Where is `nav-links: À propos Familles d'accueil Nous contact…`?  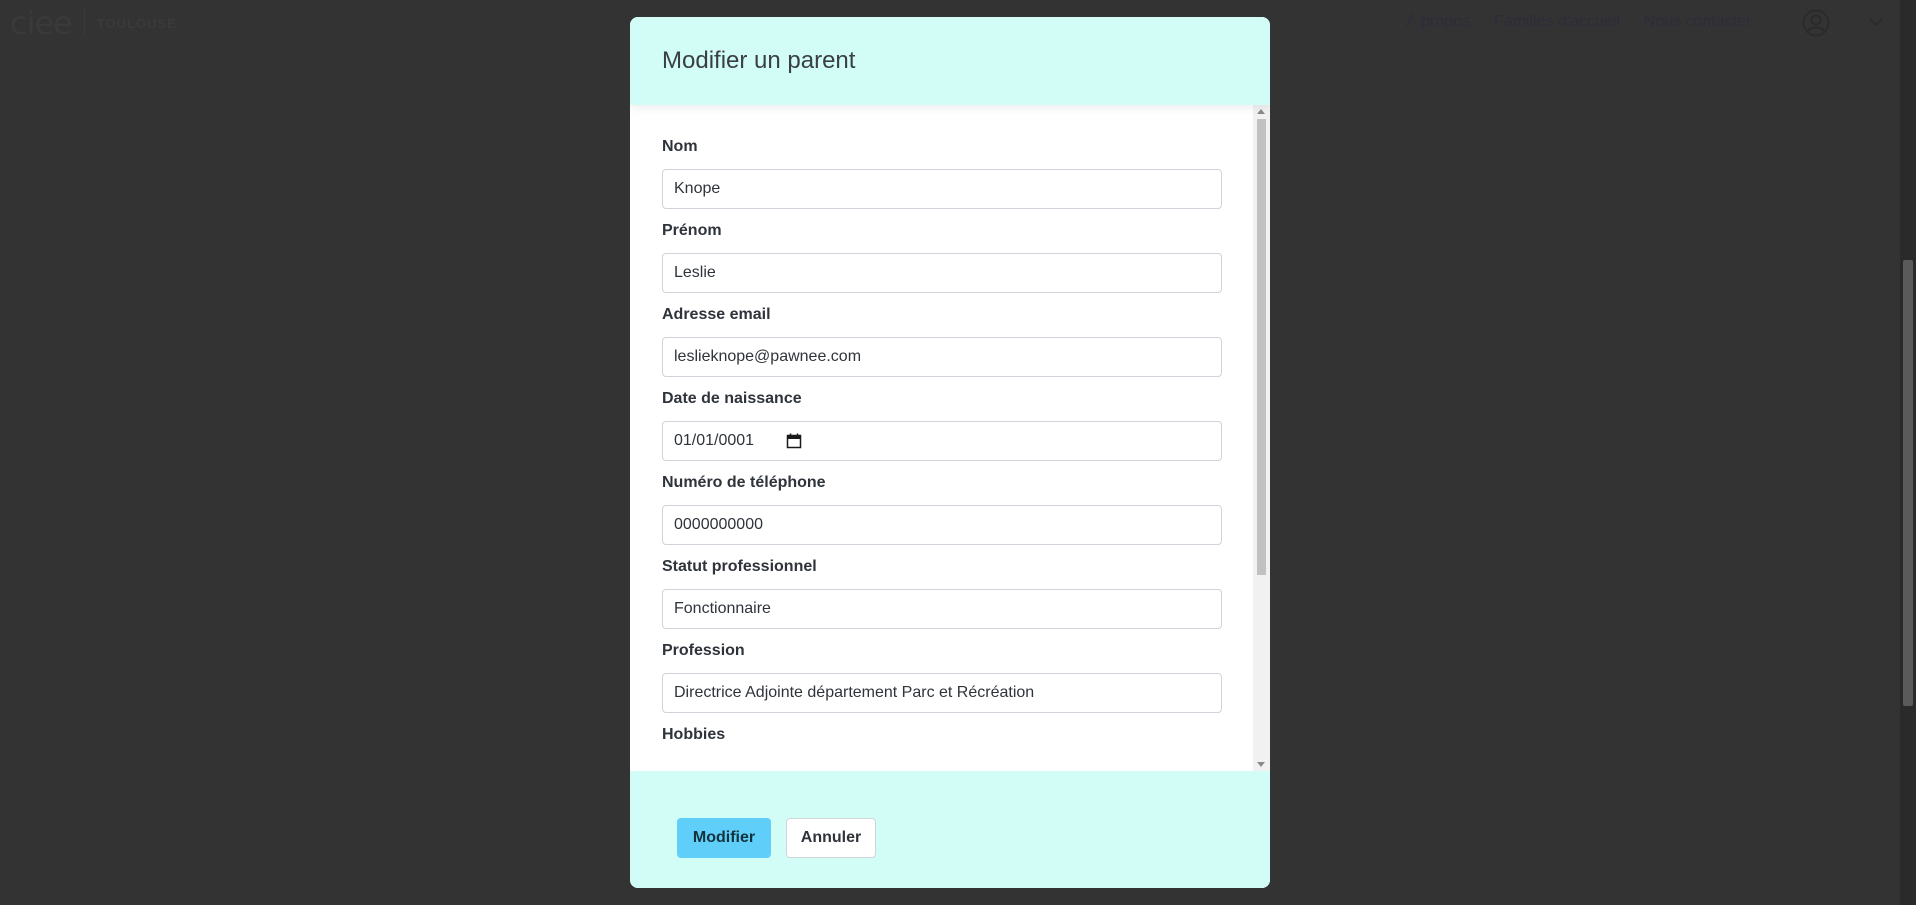
nav-links: À propos Familles d'accueil Nous contact… is located at coordinates (1578, 22).